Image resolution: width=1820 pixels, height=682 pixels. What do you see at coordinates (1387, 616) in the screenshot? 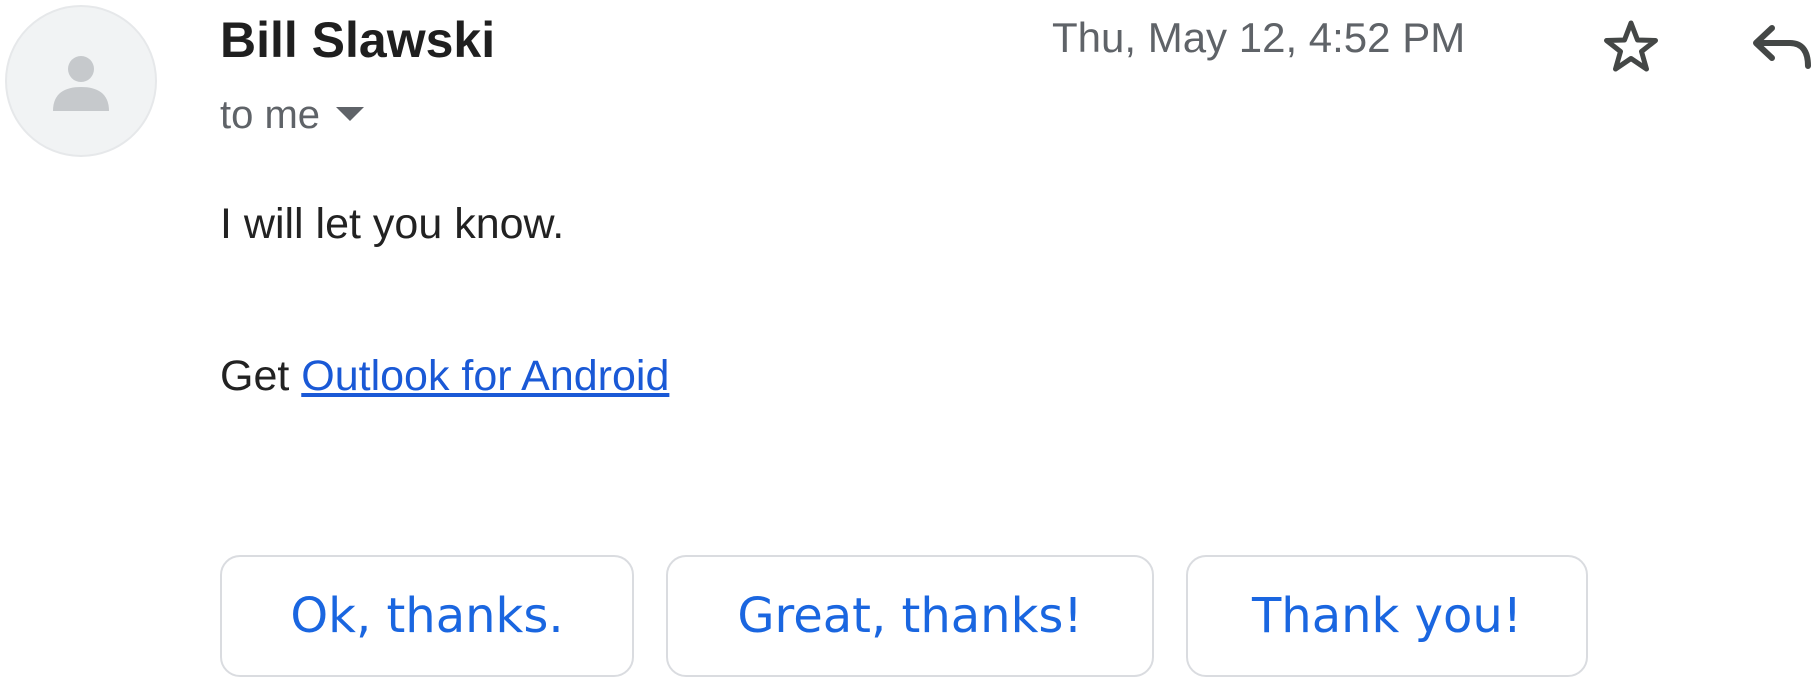
I see `smart-reply-thank-you: Thank you!` at bounding box center [1387, 616].